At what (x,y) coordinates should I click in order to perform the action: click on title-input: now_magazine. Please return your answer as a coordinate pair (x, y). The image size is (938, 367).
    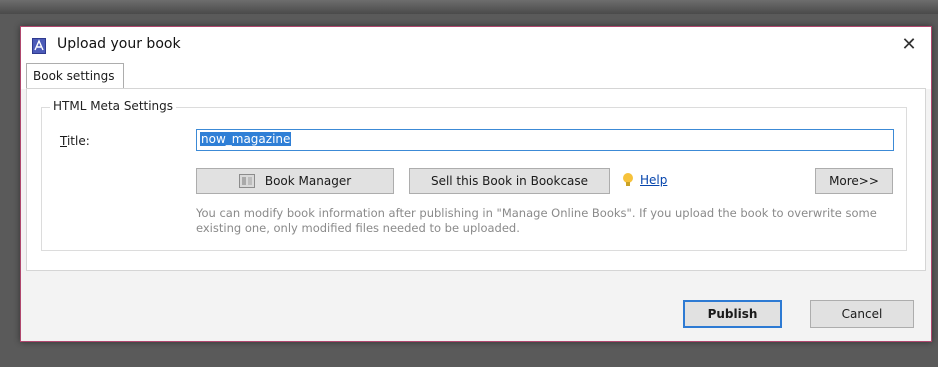
    Looking at the image, I should click on (545, 140).